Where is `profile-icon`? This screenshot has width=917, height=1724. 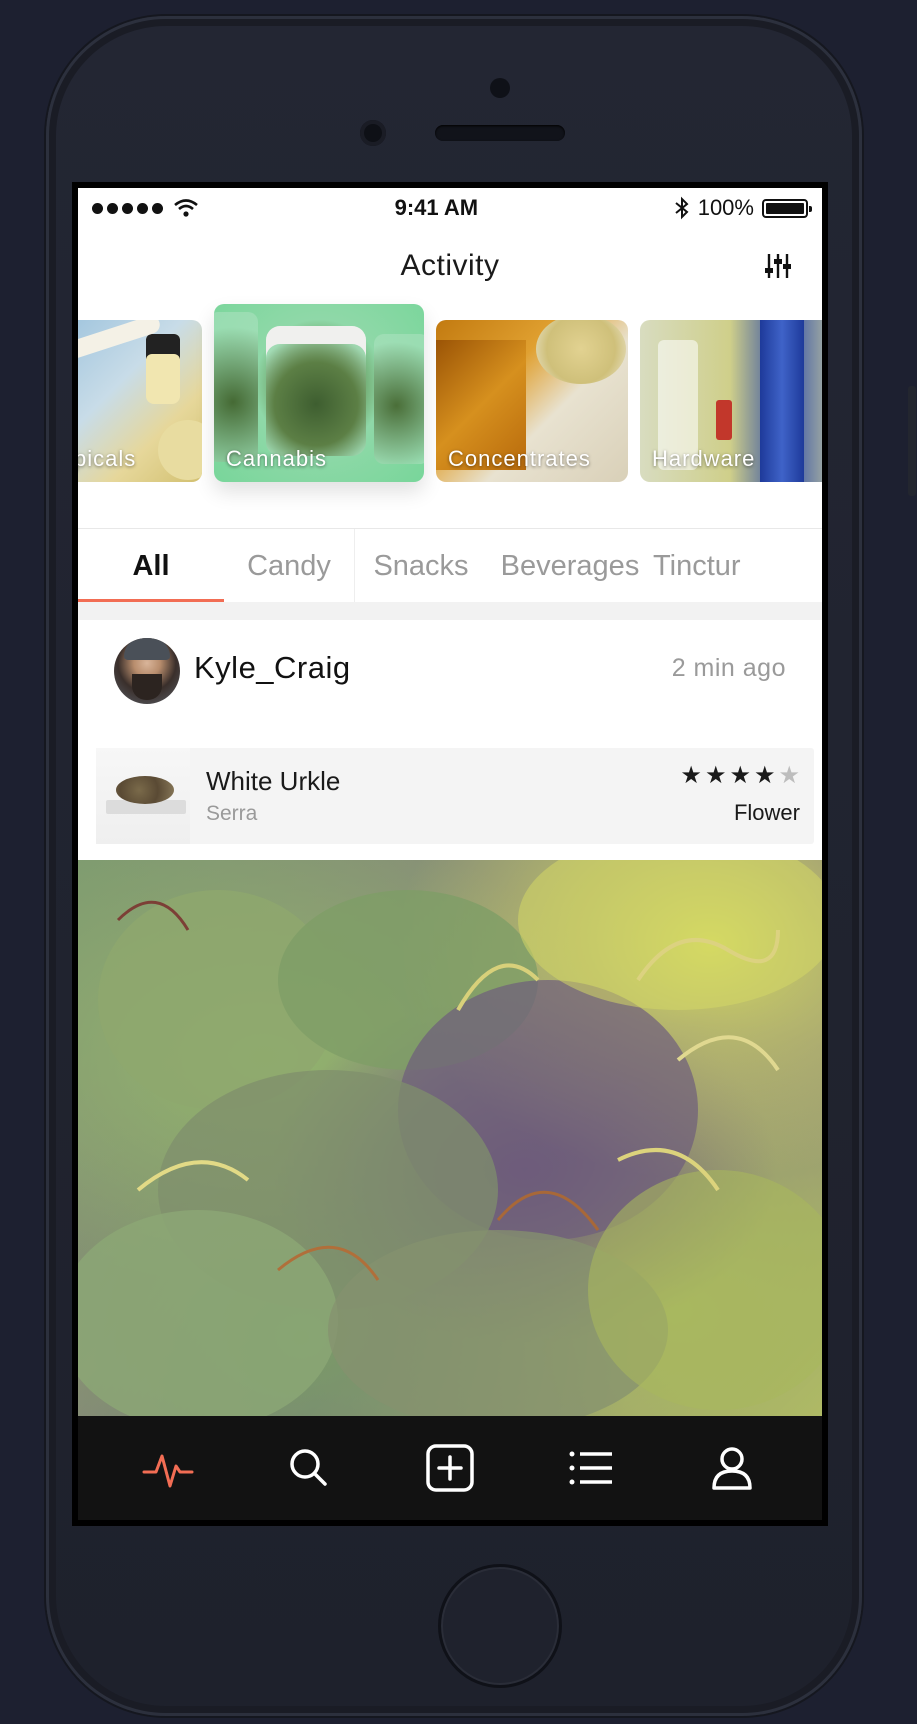 profile-icon is located at coordinates (731, 1468).